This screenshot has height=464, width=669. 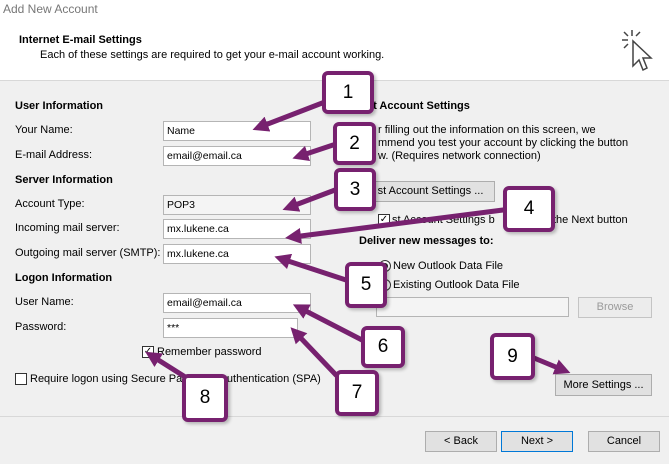 What do you see at coordinates (237, 254) in the screenshot?
I see `outgoing-server-input: mx.lukene.ca` at bounding box center [237, 254].